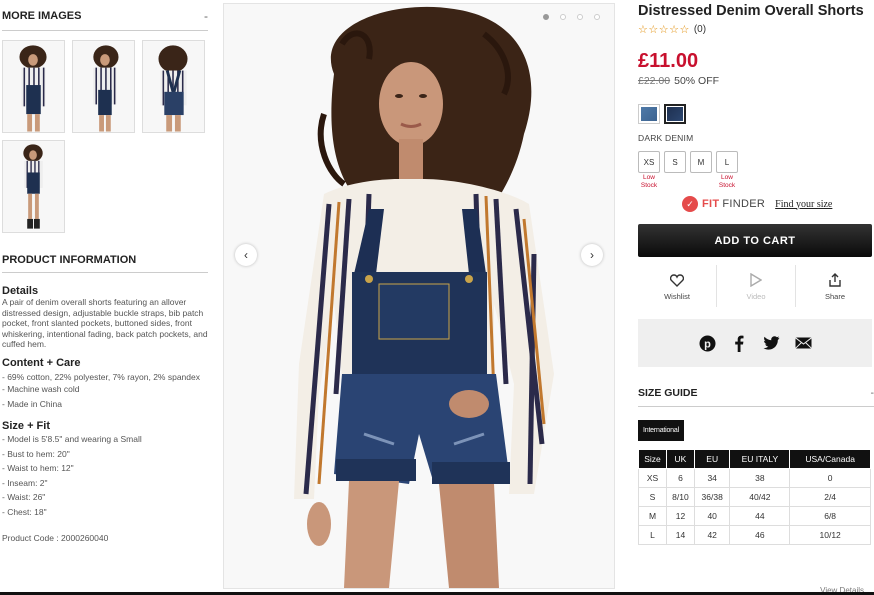 This screenshot has width=874, height=595. Describe the element at coordinates (744, 204) in the screenshot. I see `fit-finder-label-b: FINDER` at that location.